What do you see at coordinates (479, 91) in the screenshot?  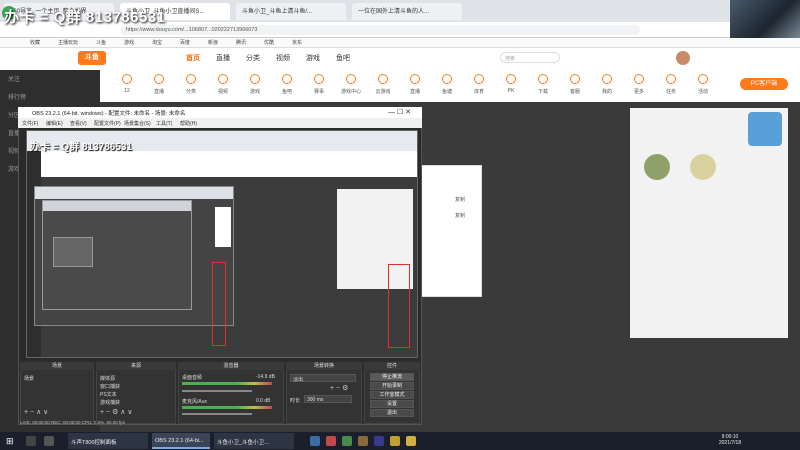 I see `category-label: 体育` at bounding box center [479, 91].